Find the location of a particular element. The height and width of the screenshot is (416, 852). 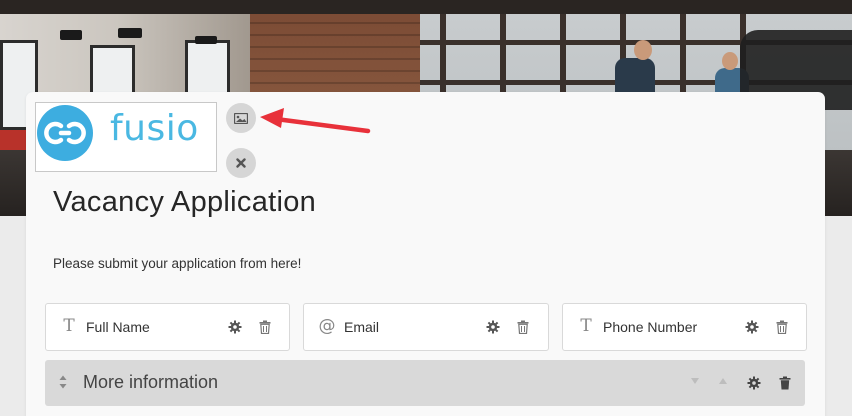

link-icon is located at coordinates (65, 133).